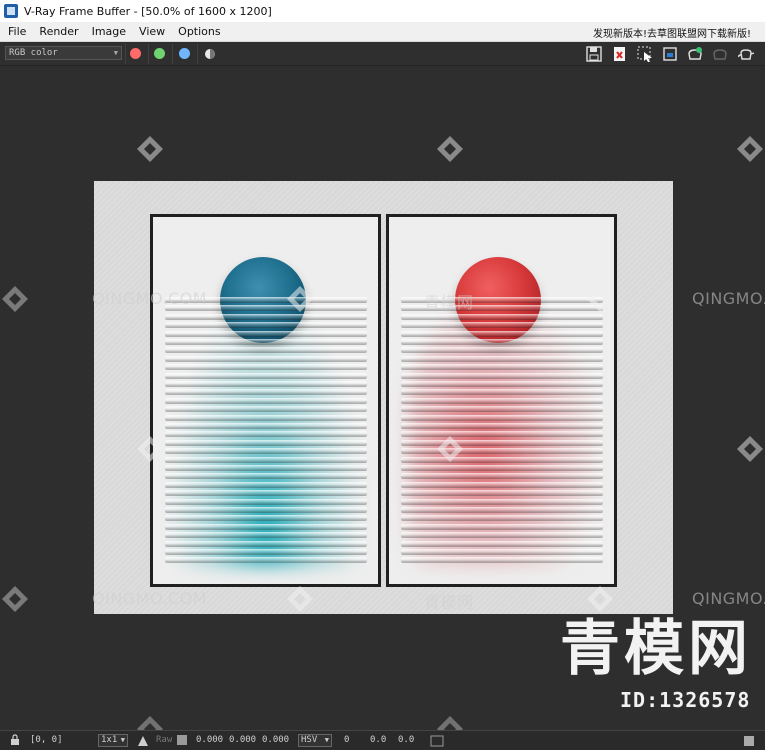 Image resolution: width=765 pixels, height=750 pixels. What do you see at coordinates (46, 740) in the screenshot?
I see `pixel-coordinates: [0, 0]` at bounding box center [46, 740].